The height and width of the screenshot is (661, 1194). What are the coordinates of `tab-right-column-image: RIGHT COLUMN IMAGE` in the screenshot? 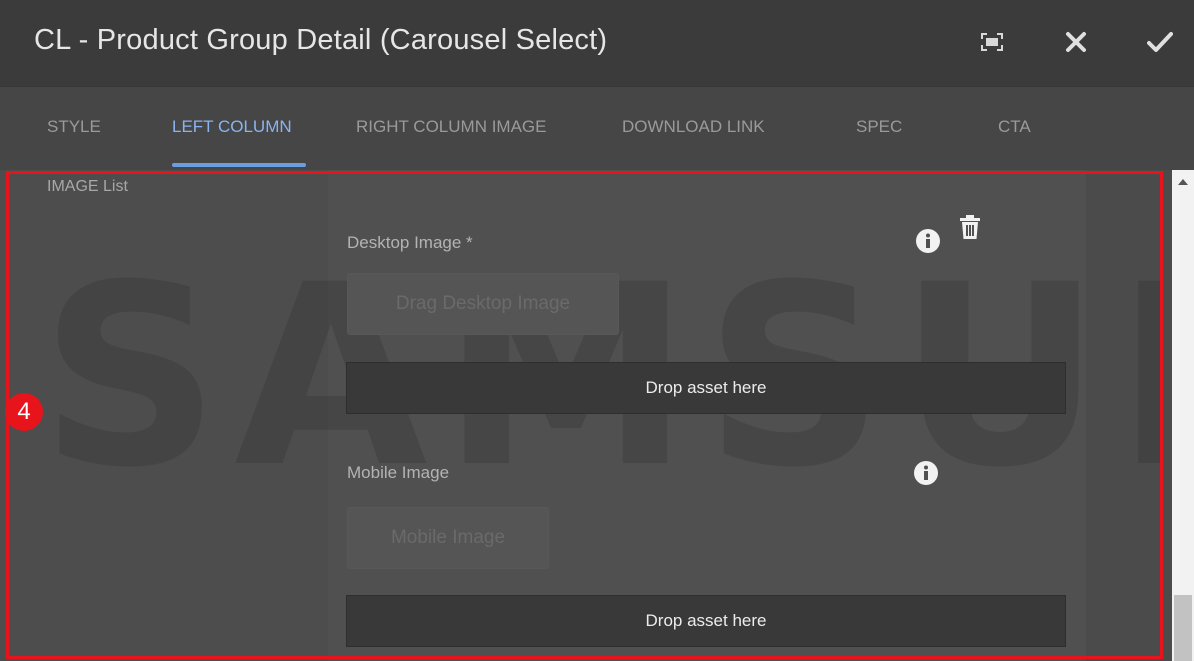 It's located at (451, 127).